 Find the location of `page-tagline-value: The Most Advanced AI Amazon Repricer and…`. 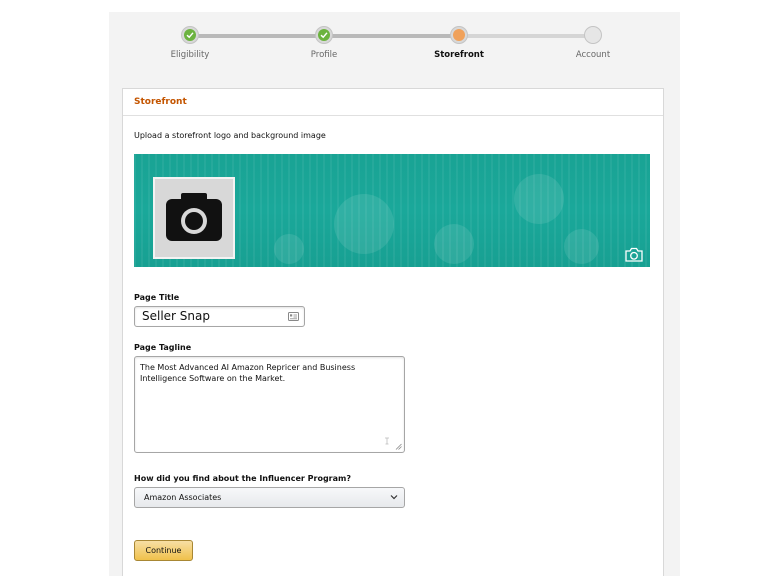

page-tagline-value: The Most Advanced AI Amazon Repricer and… is located at coordinates (248, 373).